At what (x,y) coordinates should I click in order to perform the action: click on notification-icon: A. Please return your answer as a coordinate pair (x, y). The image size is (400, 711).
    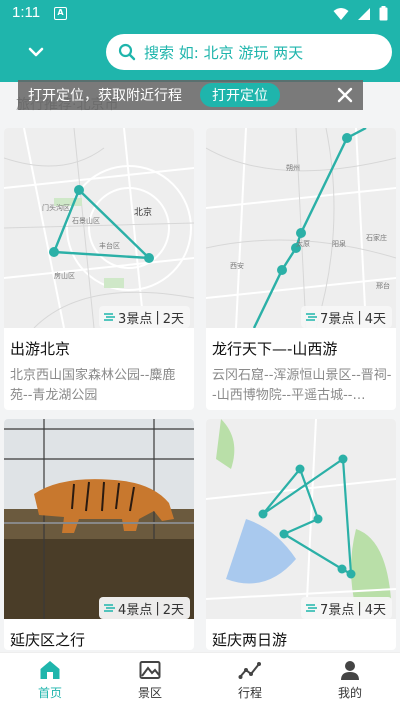
    Looking at the image, I should click on (60, 13).